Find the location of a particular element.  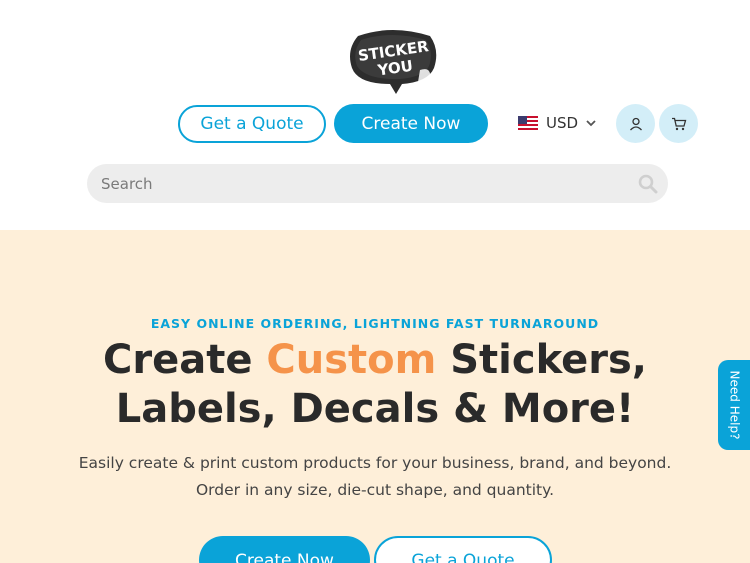

cart-button is located at coordinates (678, 123).